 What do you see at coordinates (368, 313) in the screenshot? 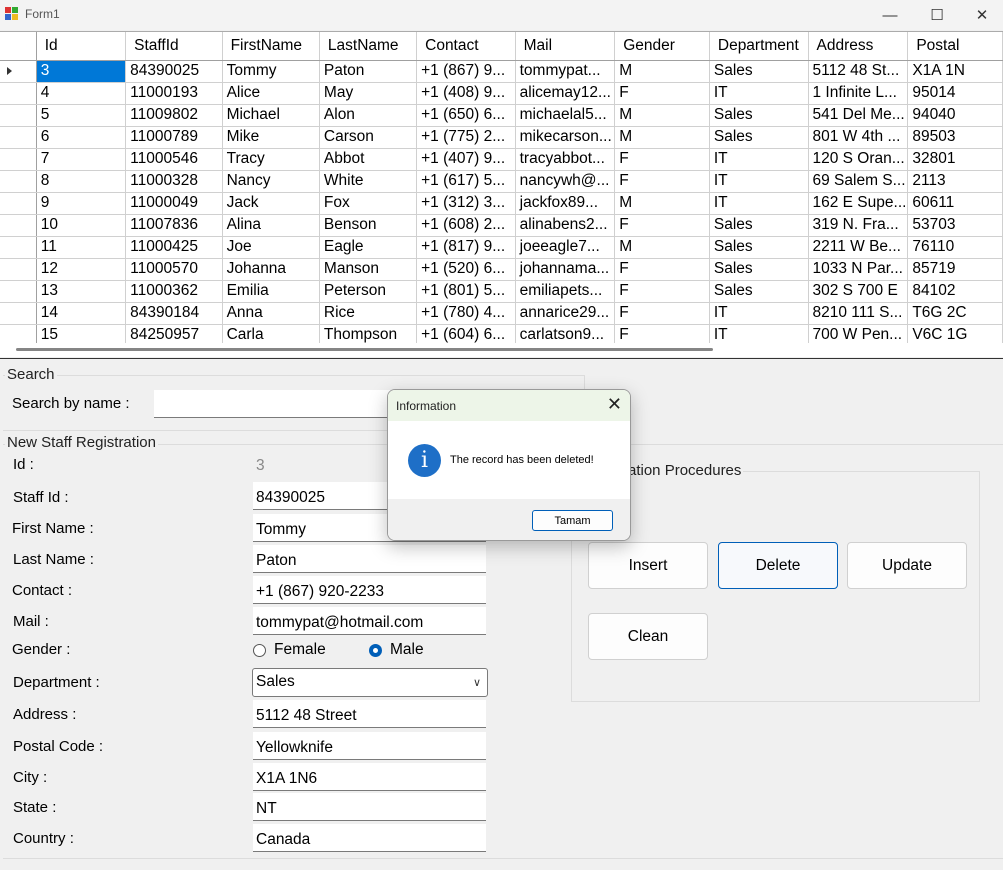
I see `table-cell: Rice` at bounding box center [368, 313].